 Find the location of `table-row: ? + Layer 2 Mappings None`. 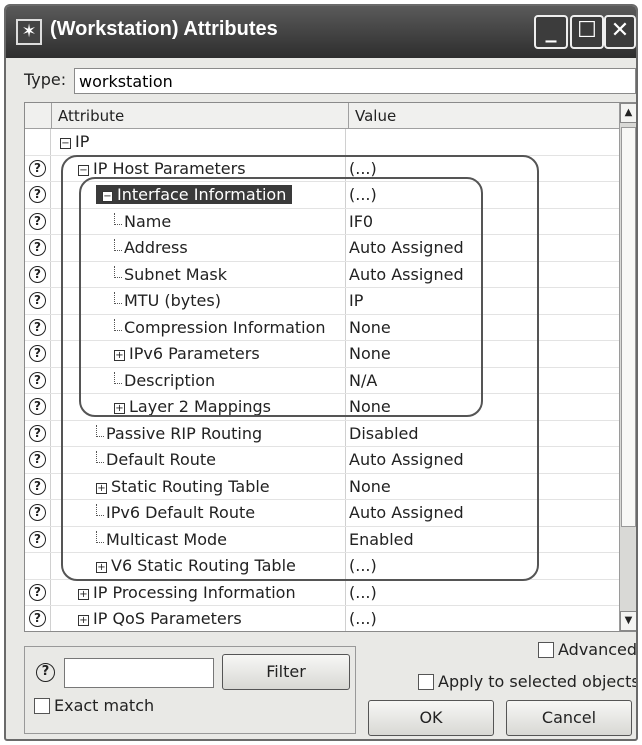

table-row: ? + Layer 2 Mappings None is located at coordinates (323, 407).